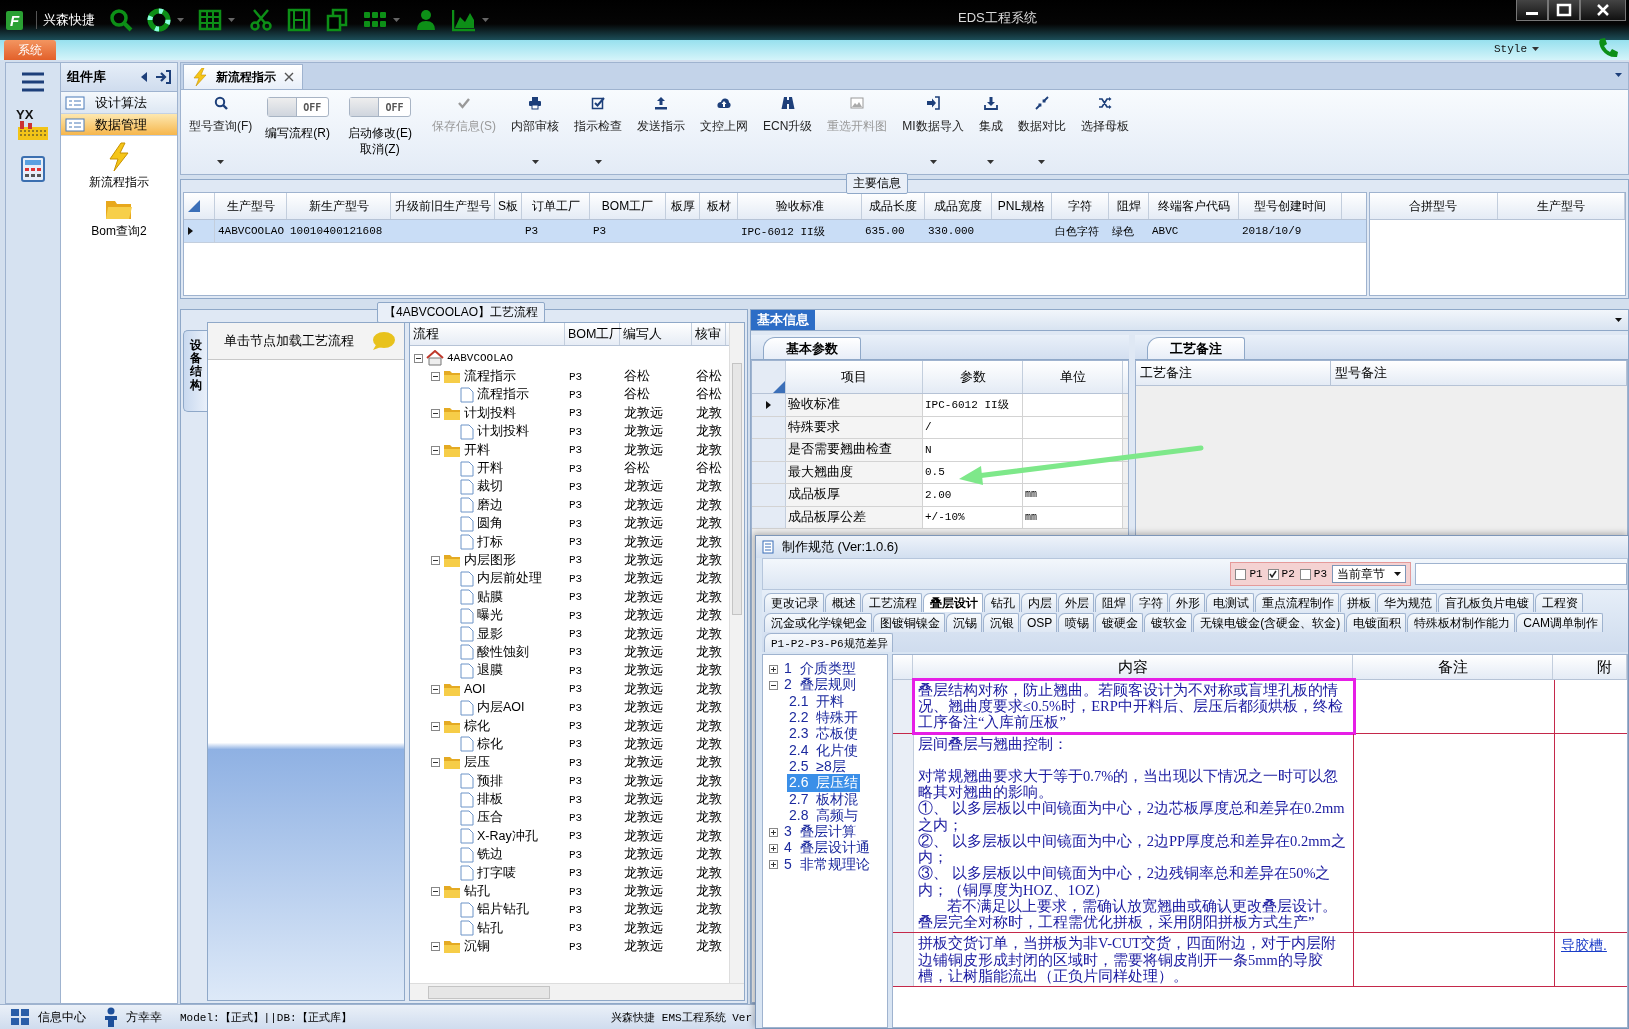 The height and width of the screenshot is (1029, 1629). What do you see at coordinates (299, 20) in the screenshot?
I see `film-icon` at bounding box center [299, 20].